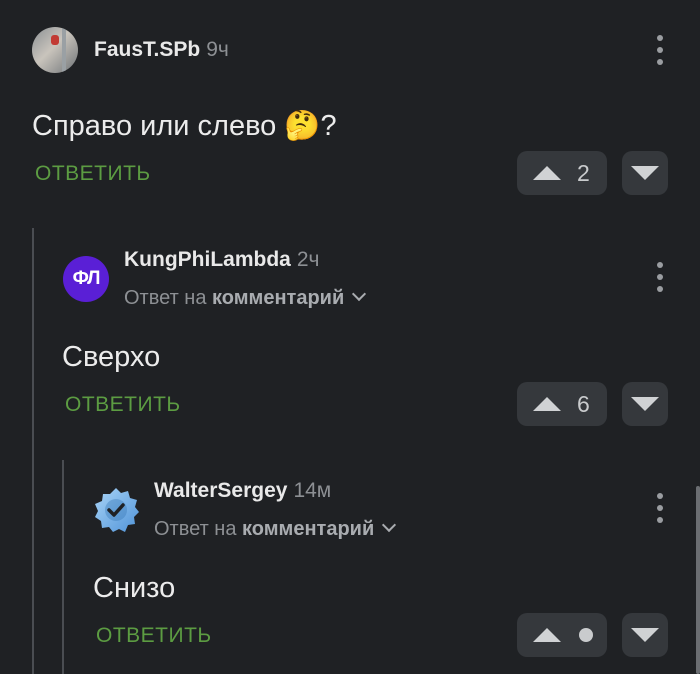 The height and width of the screenshot is (674, 700). I want to click on author-name: FausT.SPb, so click(147, 49).